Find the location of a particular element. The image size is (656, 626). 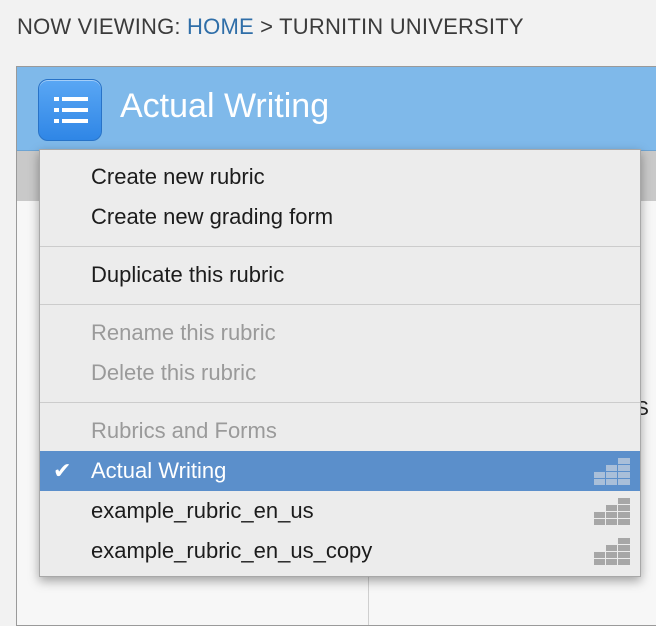

rubric-label: example_rubric_en_us_copy is located at coordinates (232, 550).